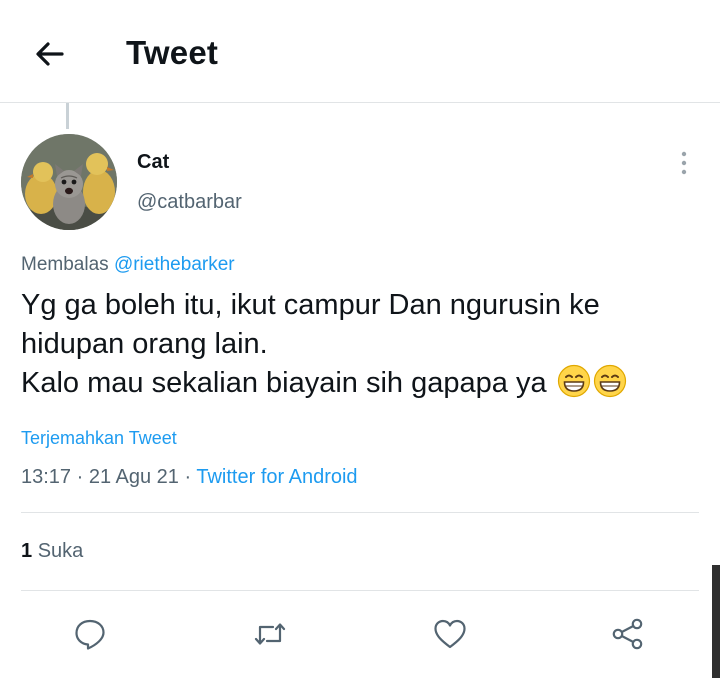 The width and height of the screenshot is (720, 678). I want to click on more-vertical-icon, so click(684, 163).